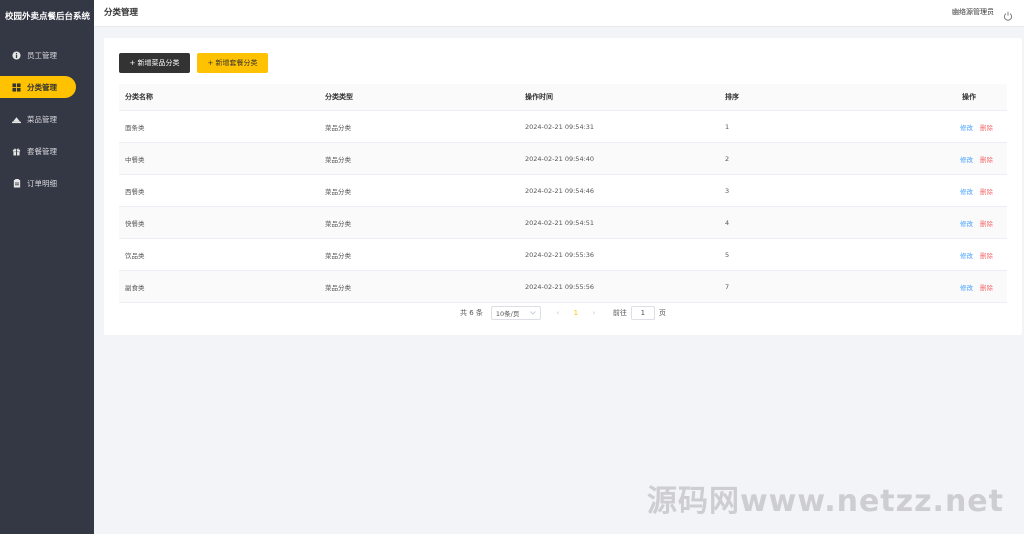 The width and height of the screenshot is (1024, 534). Describe the element at coordinates (621, 190) in the screenshot. I see `cell-time: 2024-02-21 09:54:46` at that location.